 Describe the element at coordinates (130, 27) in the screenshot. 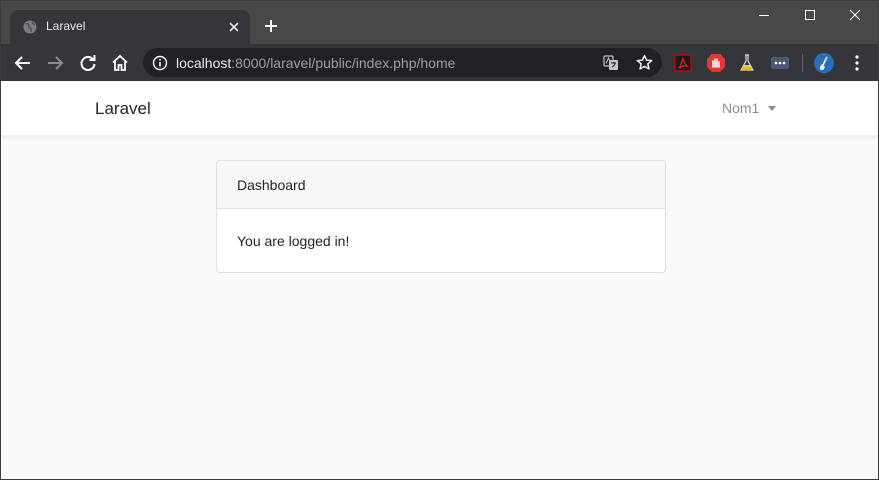

I see `browser-tab: Laravel` at that location.